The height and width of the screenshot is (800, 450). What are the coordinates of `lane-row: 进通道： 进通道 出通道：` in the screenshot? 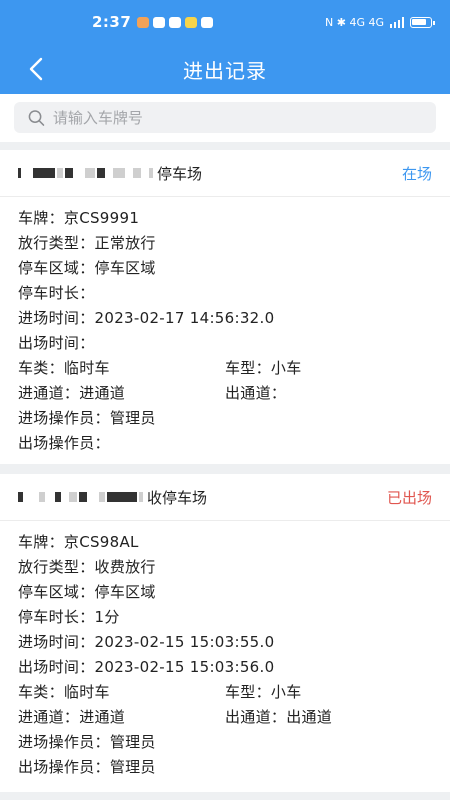 It's located at (152, 393).